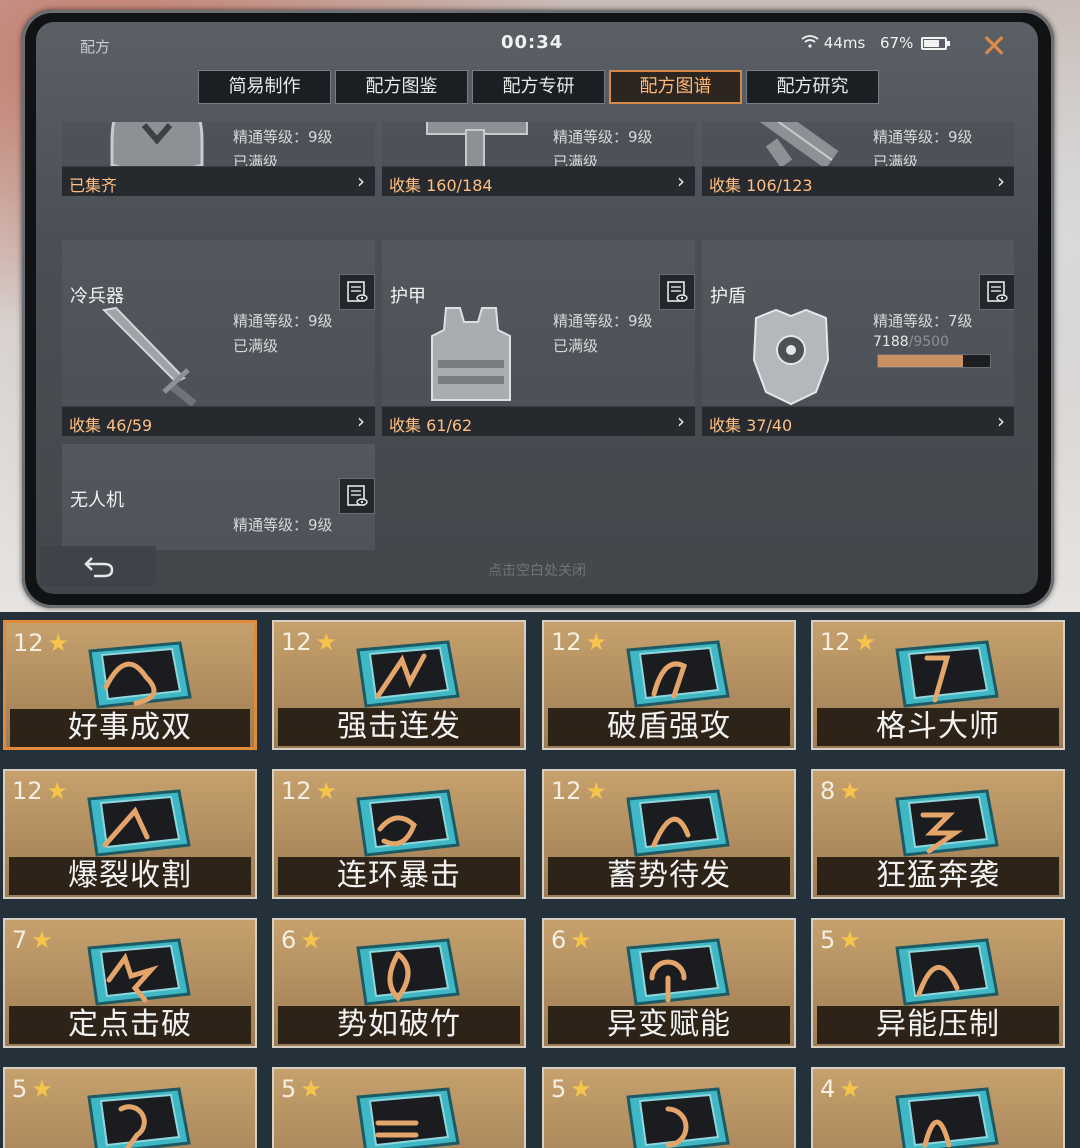  Describe the element at coordinates (858, 181) in the screenshot. I see `card-footer: 收集 106/123 ›` at that location.